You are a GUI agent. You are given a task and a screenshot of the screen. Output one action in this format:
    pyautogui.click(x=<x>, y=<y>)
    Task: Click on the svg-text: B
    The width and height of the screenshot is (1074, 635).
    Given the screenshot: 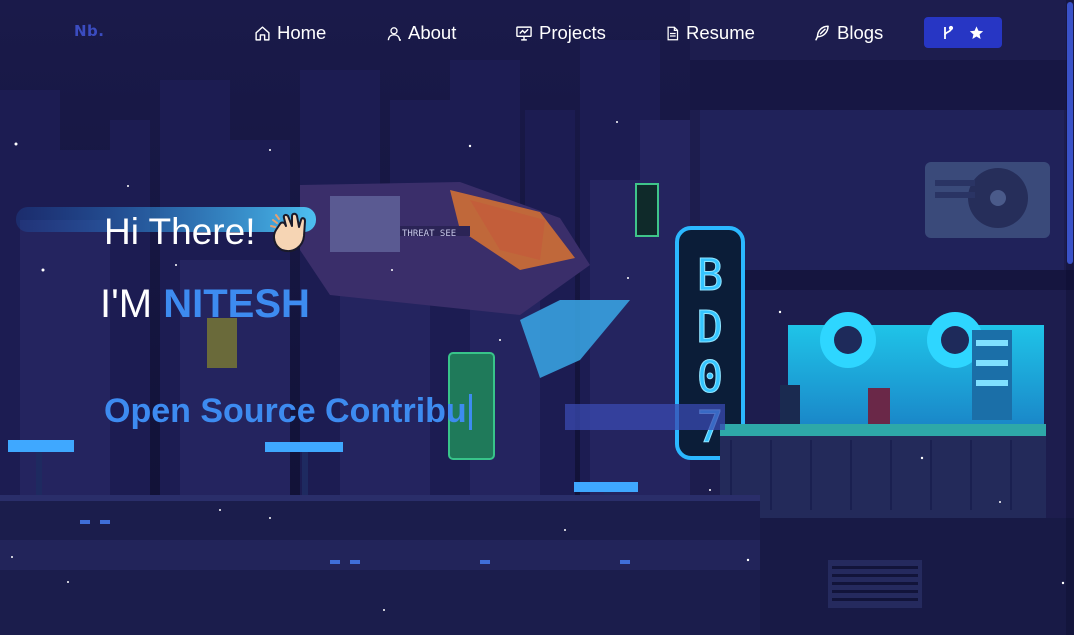 What is the action you would take?
    pyautogui.click(x=710, y=275)
    